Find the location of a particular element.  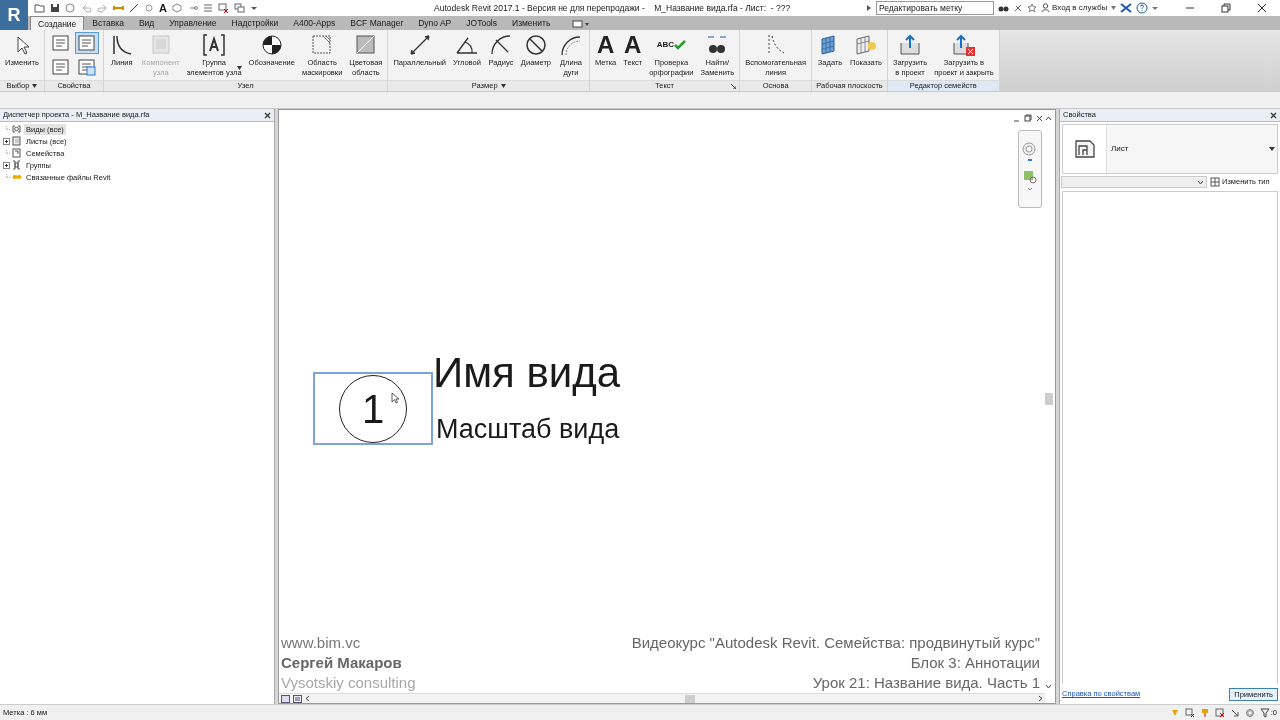

scroll-down-icon is located at coordinates (1048, 686).